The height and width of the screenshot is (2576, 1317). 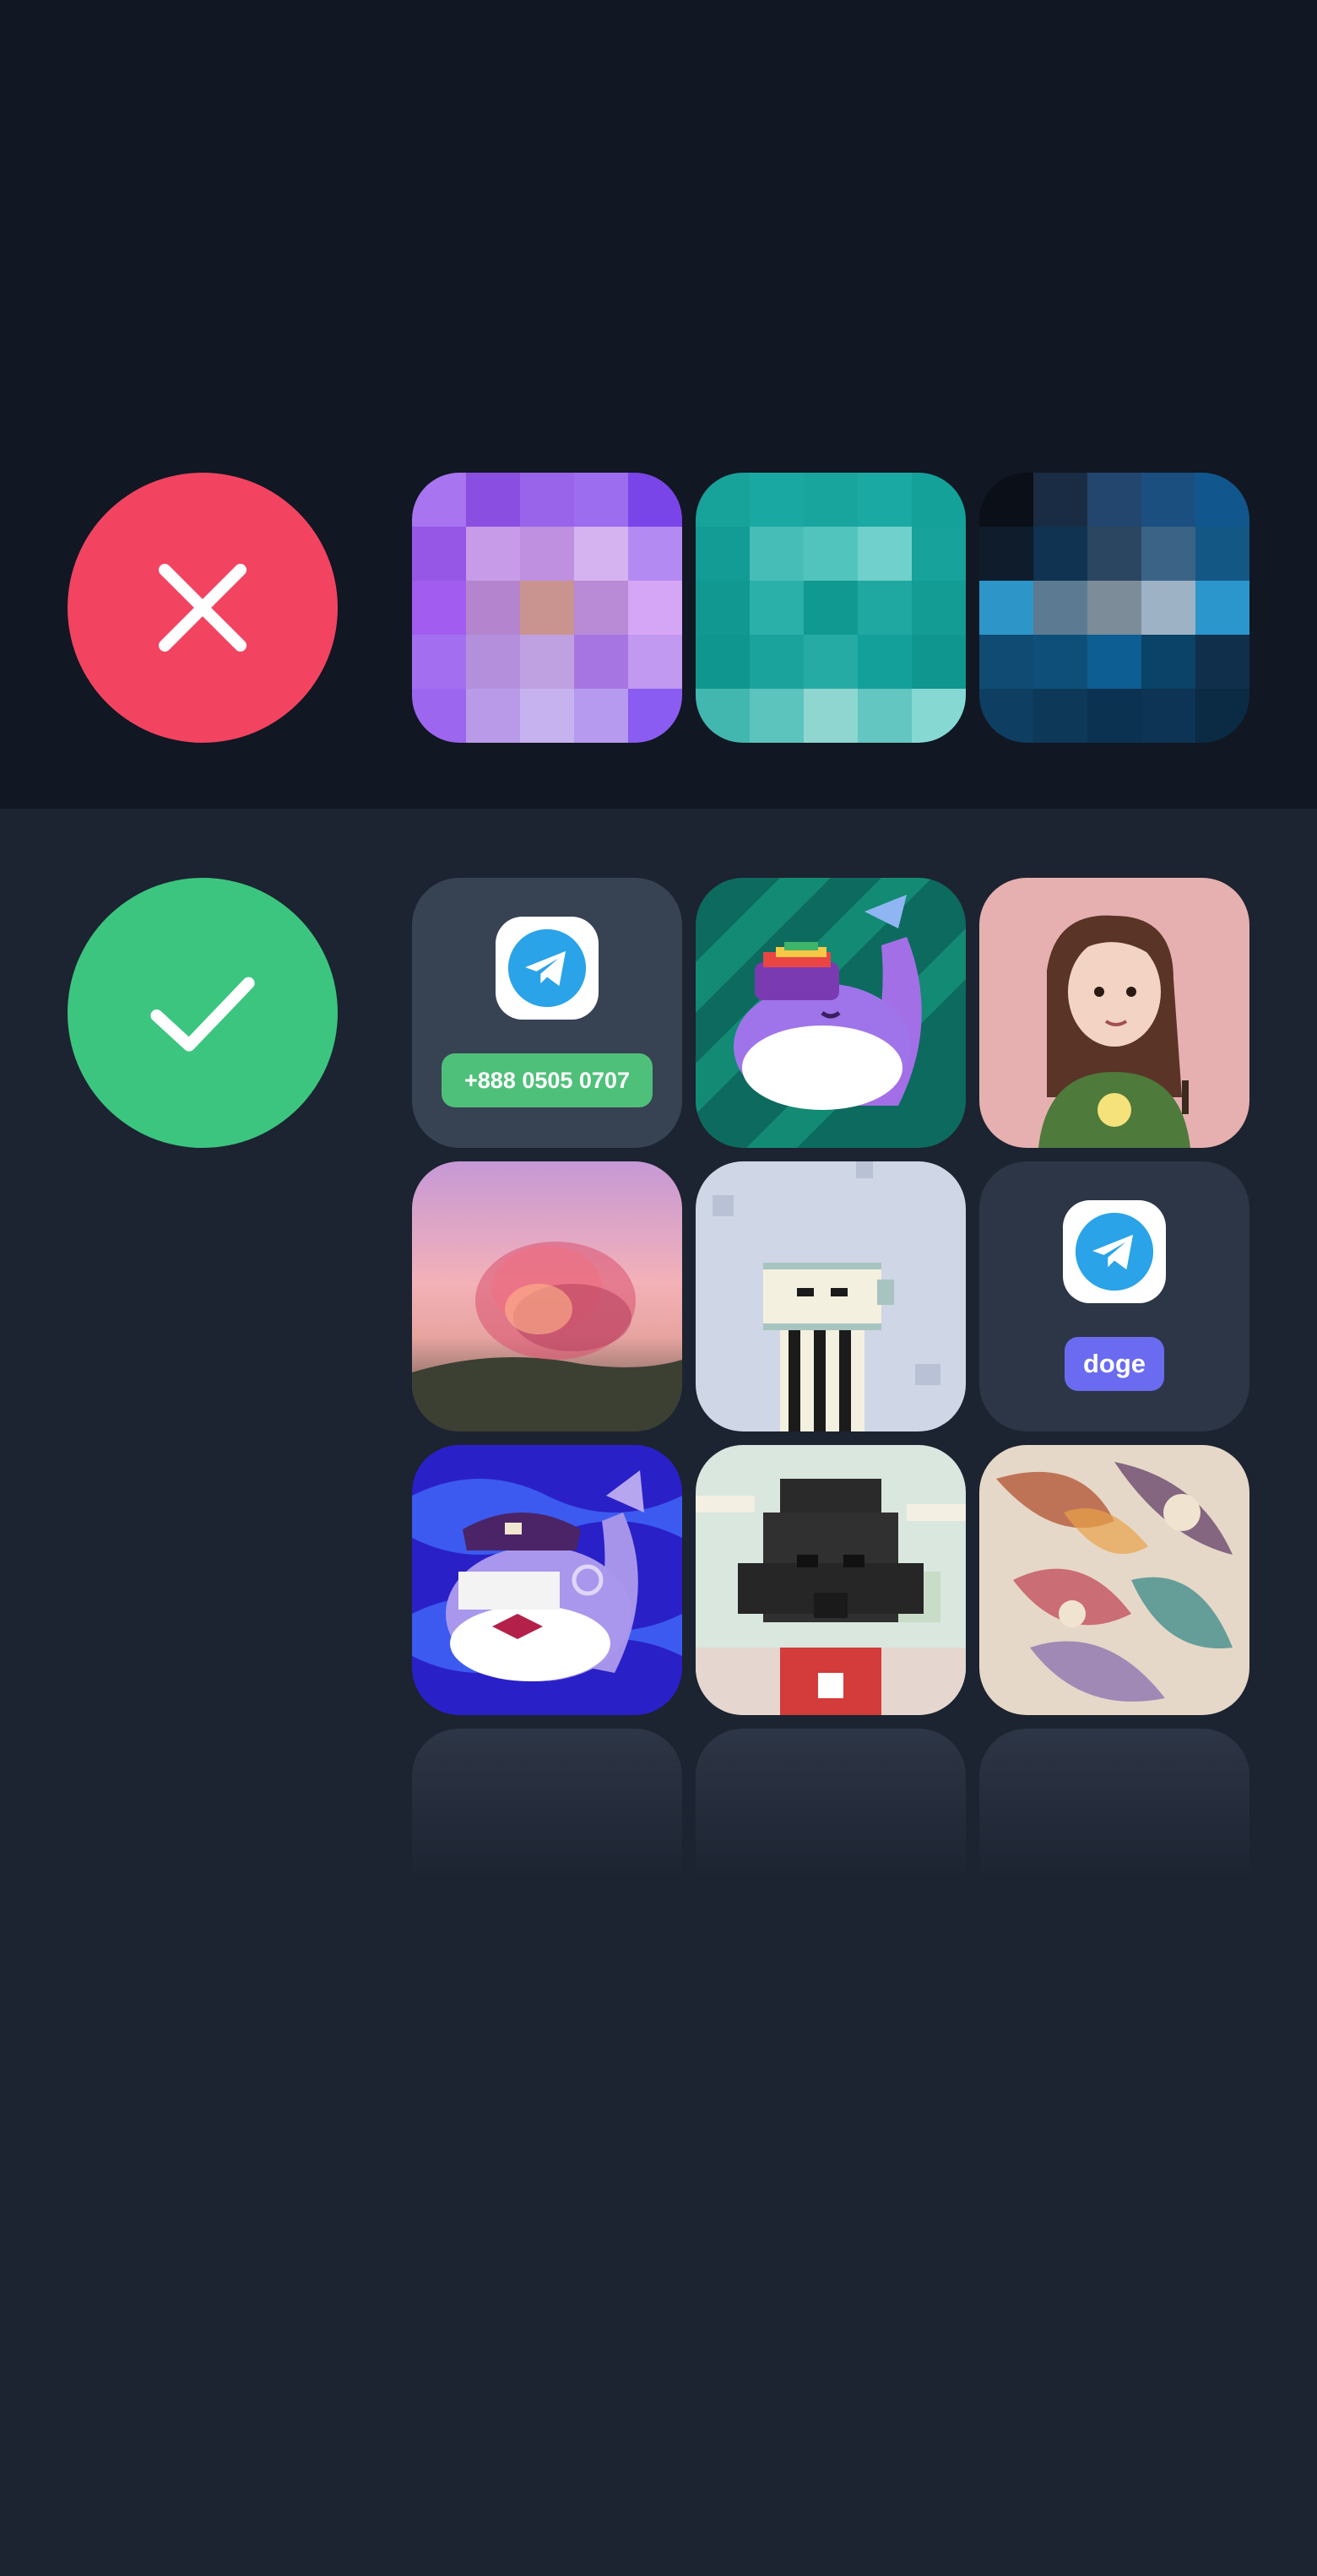 What do you see at coordinates (547, 1296) in the screenshot?
I see `translucent-rose-avatar` at bounding box center [547, 1296].